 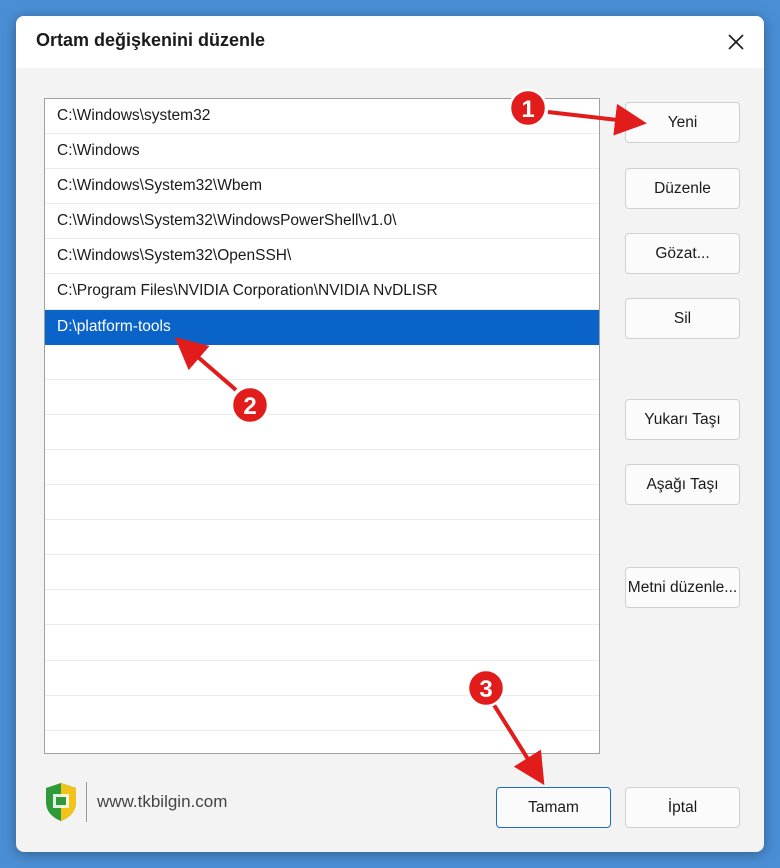 I want to click on footer-divider, so click(x=86, y=802).